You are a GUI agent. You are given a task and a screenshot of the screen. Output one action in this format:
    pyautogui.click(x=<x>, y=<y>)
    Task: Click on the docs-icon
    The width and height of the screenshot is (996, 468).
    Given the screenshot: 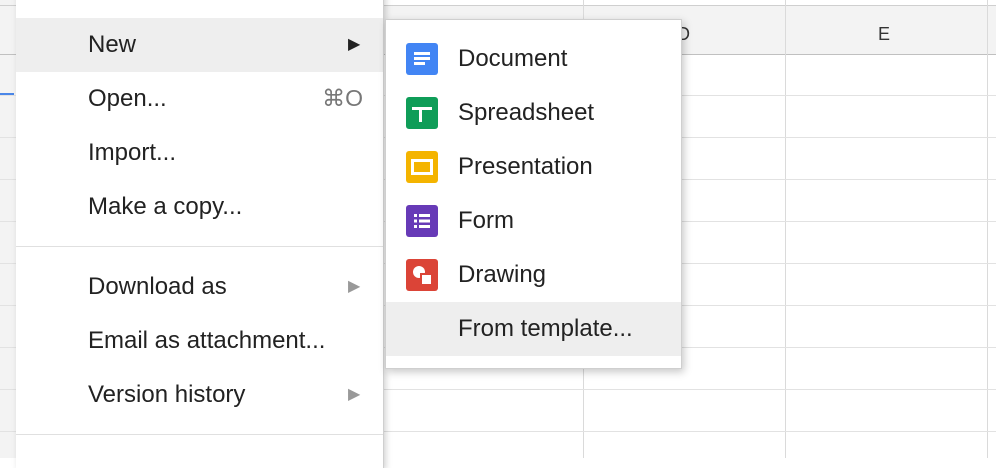 What is the action you would take?
    pyautogui.click(x=422, y=59)
    